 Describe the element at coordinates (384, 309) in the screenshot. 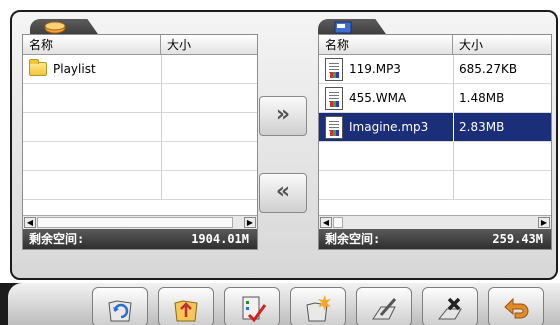

I see `rename-icon` at that location.